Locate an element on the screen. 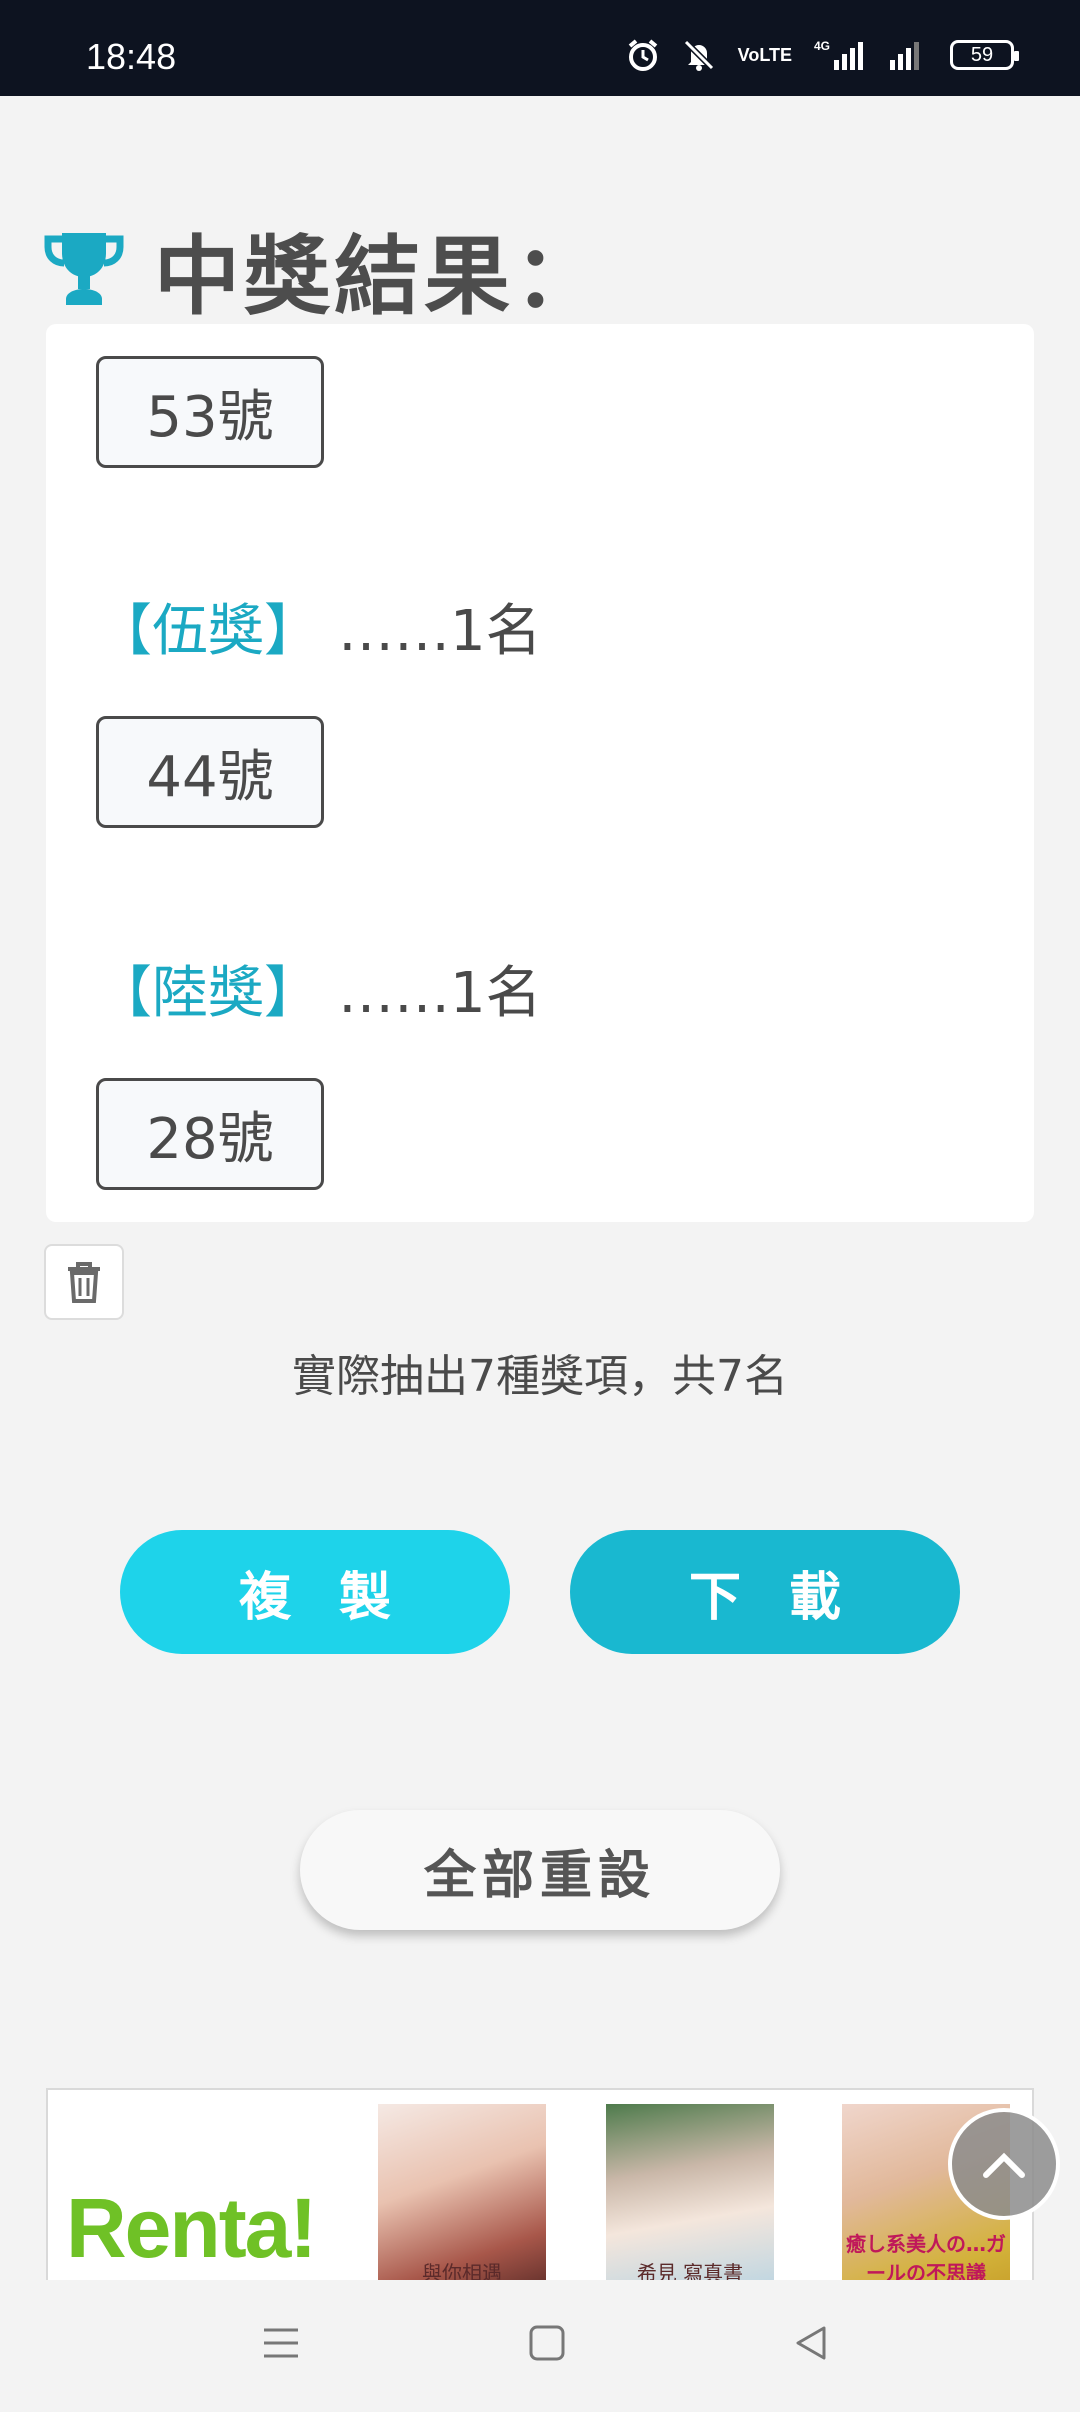 The width and height of the screenshot is (1080, 2412). status-icons: VoLTE 4G 59 is located at coordinates (822, 55).